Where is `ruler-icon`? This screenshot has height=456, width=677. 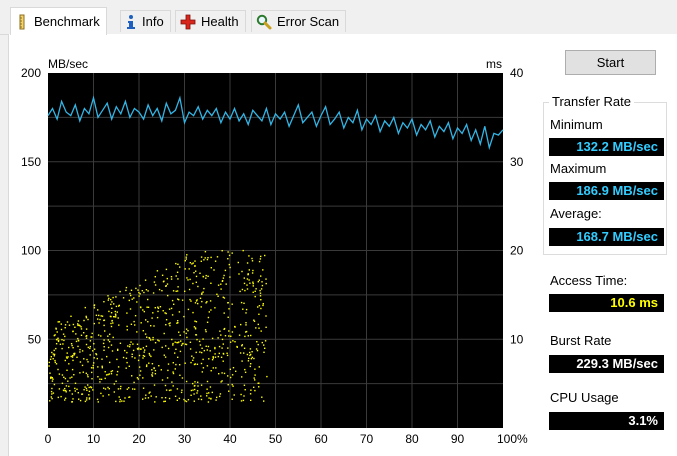
ruler-icon is located at coordinates (22, 21).